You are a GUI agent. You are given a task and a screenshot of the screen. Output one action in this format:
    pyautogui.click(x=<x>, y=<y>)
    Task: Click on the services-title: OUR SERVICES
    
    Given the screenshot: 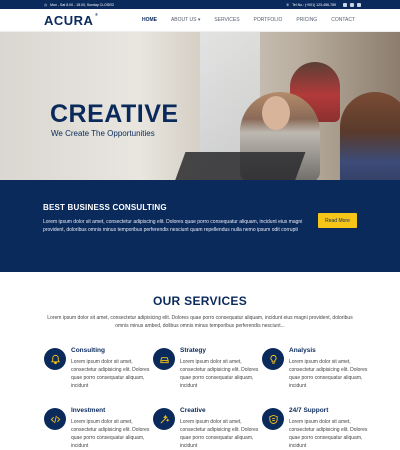 What is the action you would take?
    pyautogui.click(x=200, y=301)
    